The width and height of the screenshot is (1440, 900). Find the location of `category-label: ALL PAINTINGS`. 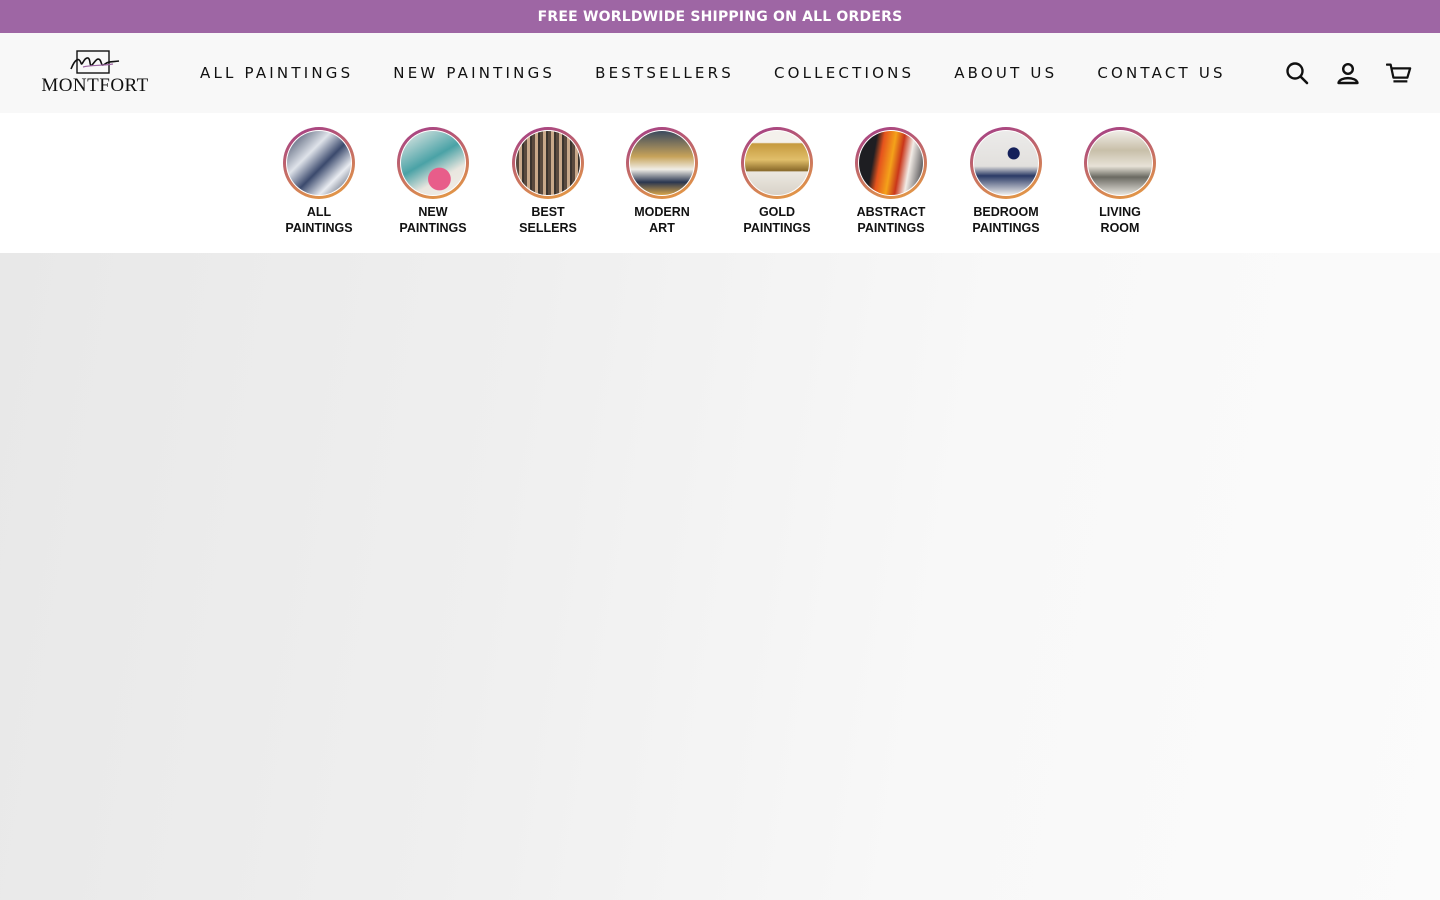

category-label: ALL PAINTINGS is located at coordinates (319, 220).